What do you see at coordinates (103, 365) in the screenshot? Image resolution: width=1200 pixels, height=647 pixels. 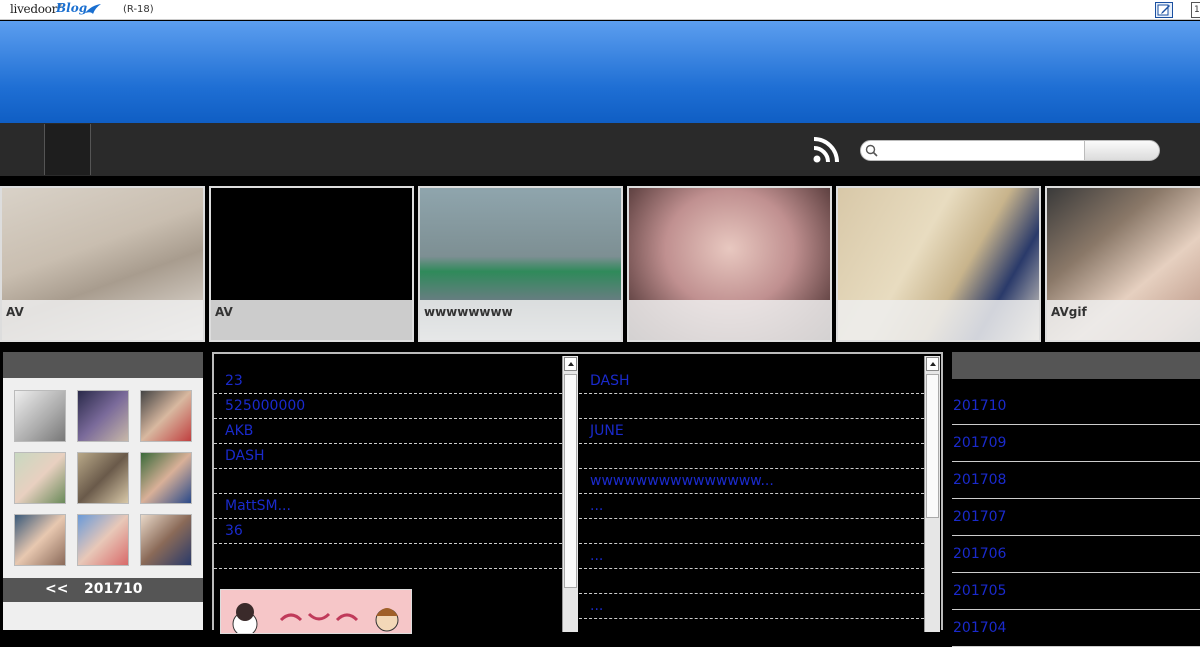 I see `left-sidebar-header` at bounding box center [103, 365].